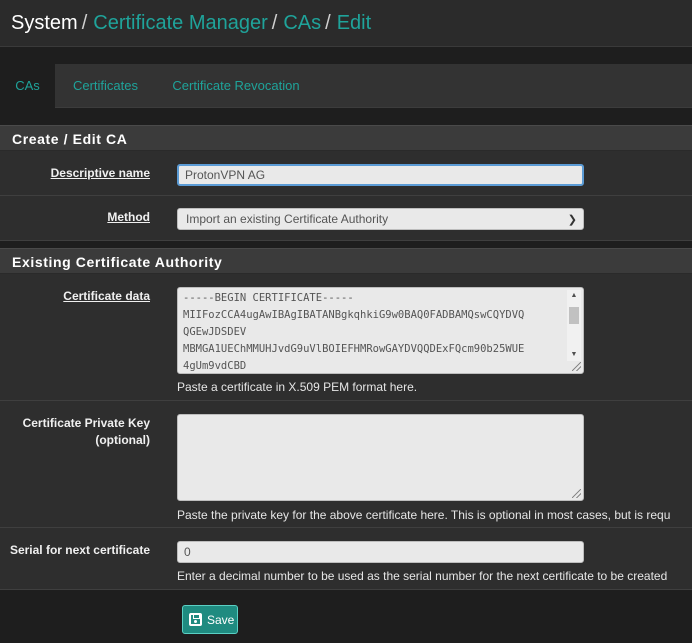  What do you see at coordinates (86, 432) in the screenshot?
I see `private-key-label: Certificate Private Key (optional)` at bounding box center [86, 432].